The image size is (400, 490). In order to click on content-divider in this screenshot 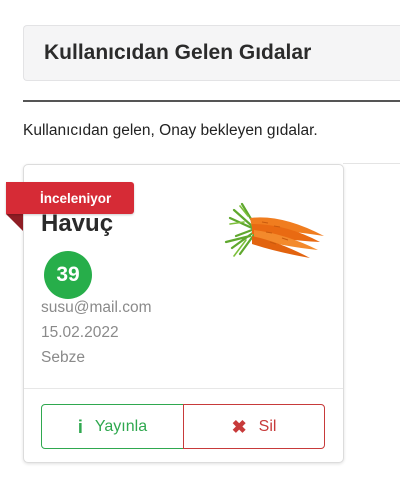, I will do `click(371, 163)`.